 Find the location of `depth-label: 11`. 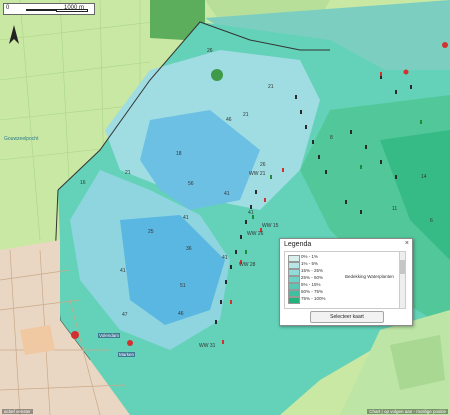

depth-label: 11 is located at coordinates (395, 209).